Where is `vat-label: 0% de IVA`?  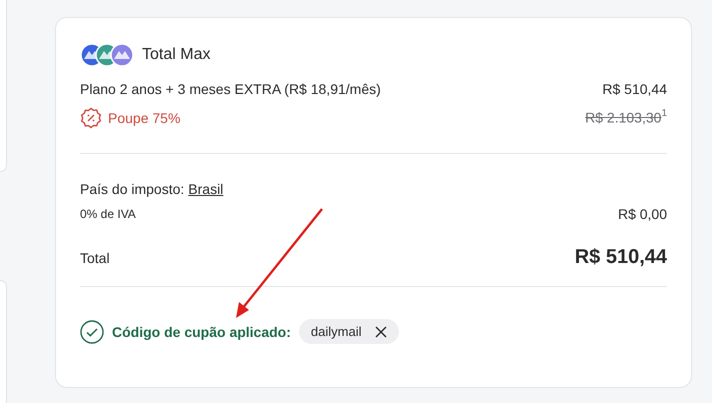 vat-label: 0% de IVA is located at coordinates (108, 214).